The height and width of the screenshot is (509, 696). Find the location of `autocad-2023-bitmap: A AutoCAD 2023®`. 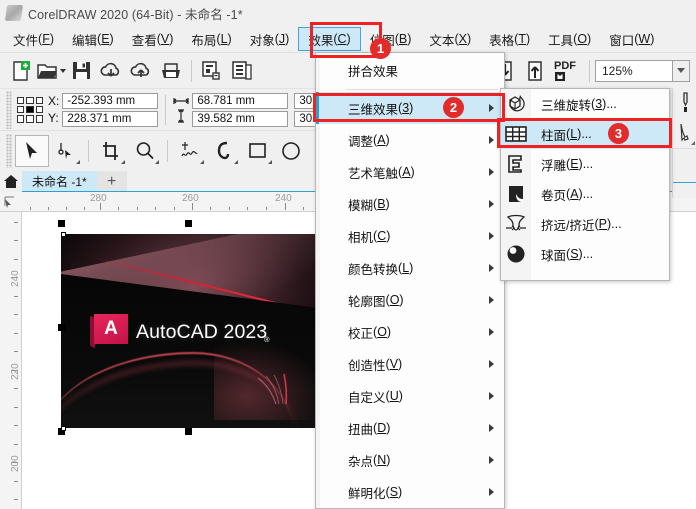

autocad-2023-bitmap: A AutoCAD 2023® is located at coordinates (189, 331).